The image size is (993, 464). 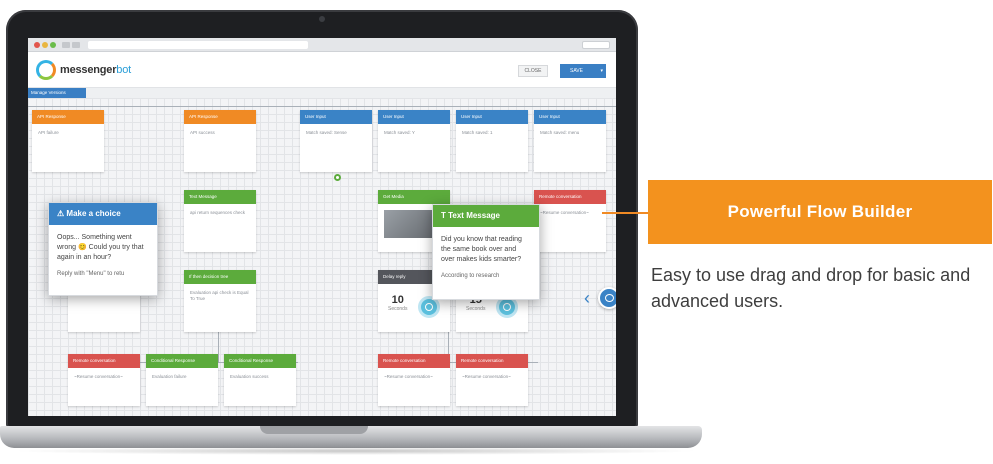 I want to click on forward-arrow-icon, so click(x=76, y=45).